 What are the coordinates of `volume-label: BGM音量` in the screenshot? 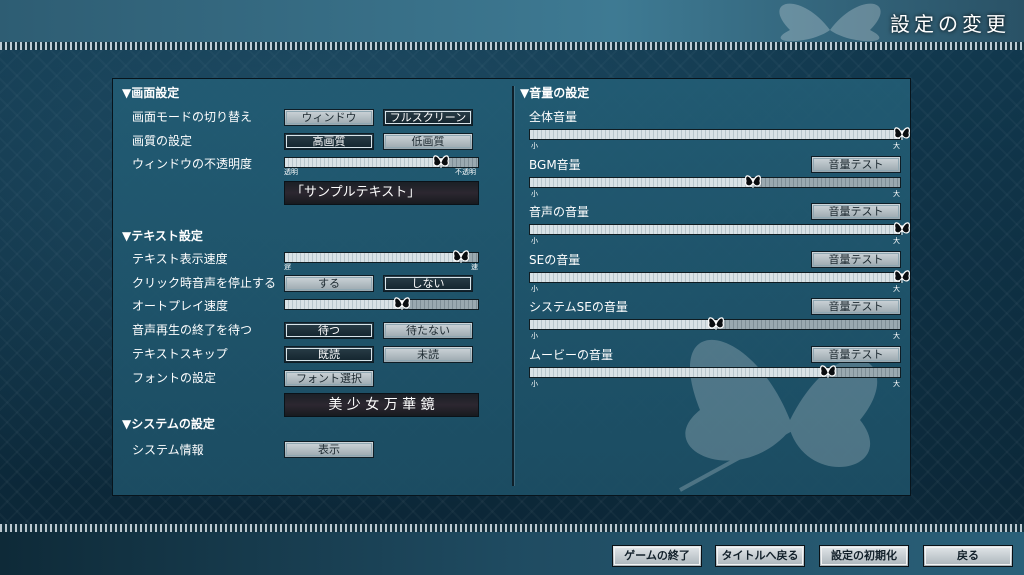 It's located at (555, 164).